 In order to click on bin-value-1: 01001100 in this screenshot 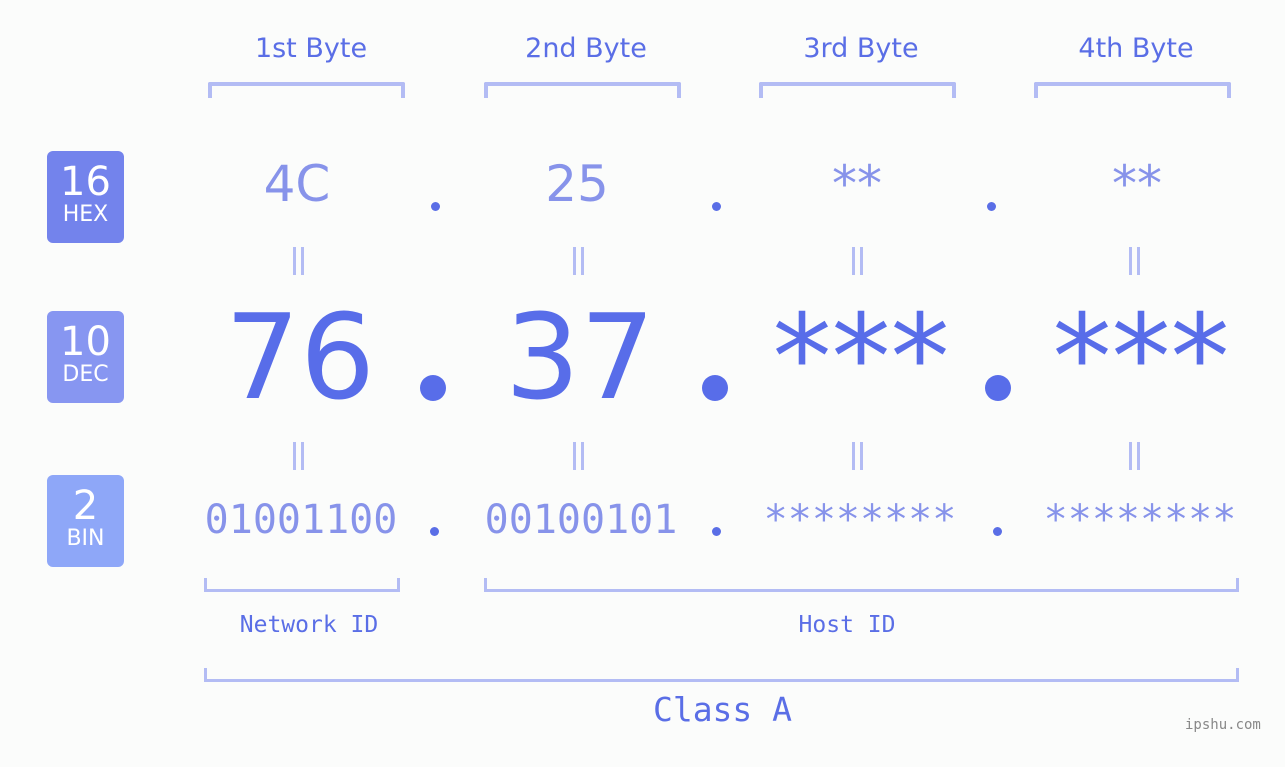, I will do `click(301, 520)`.